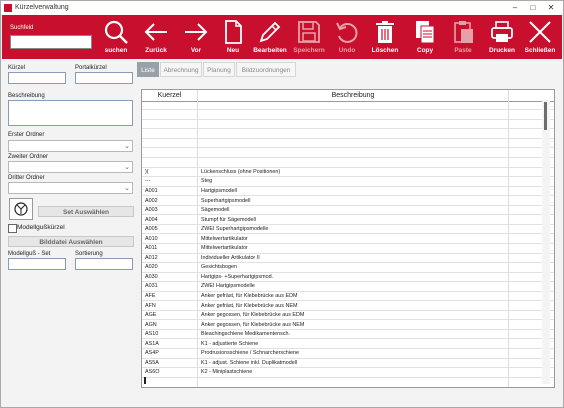 The height and width of the screenshot is (408, 564). What do you see at coordinates (266, 69) in the screenshot?
I see `tab-bildzuordnungen: Bildzuordnungen` at bounding box center [266, 69].